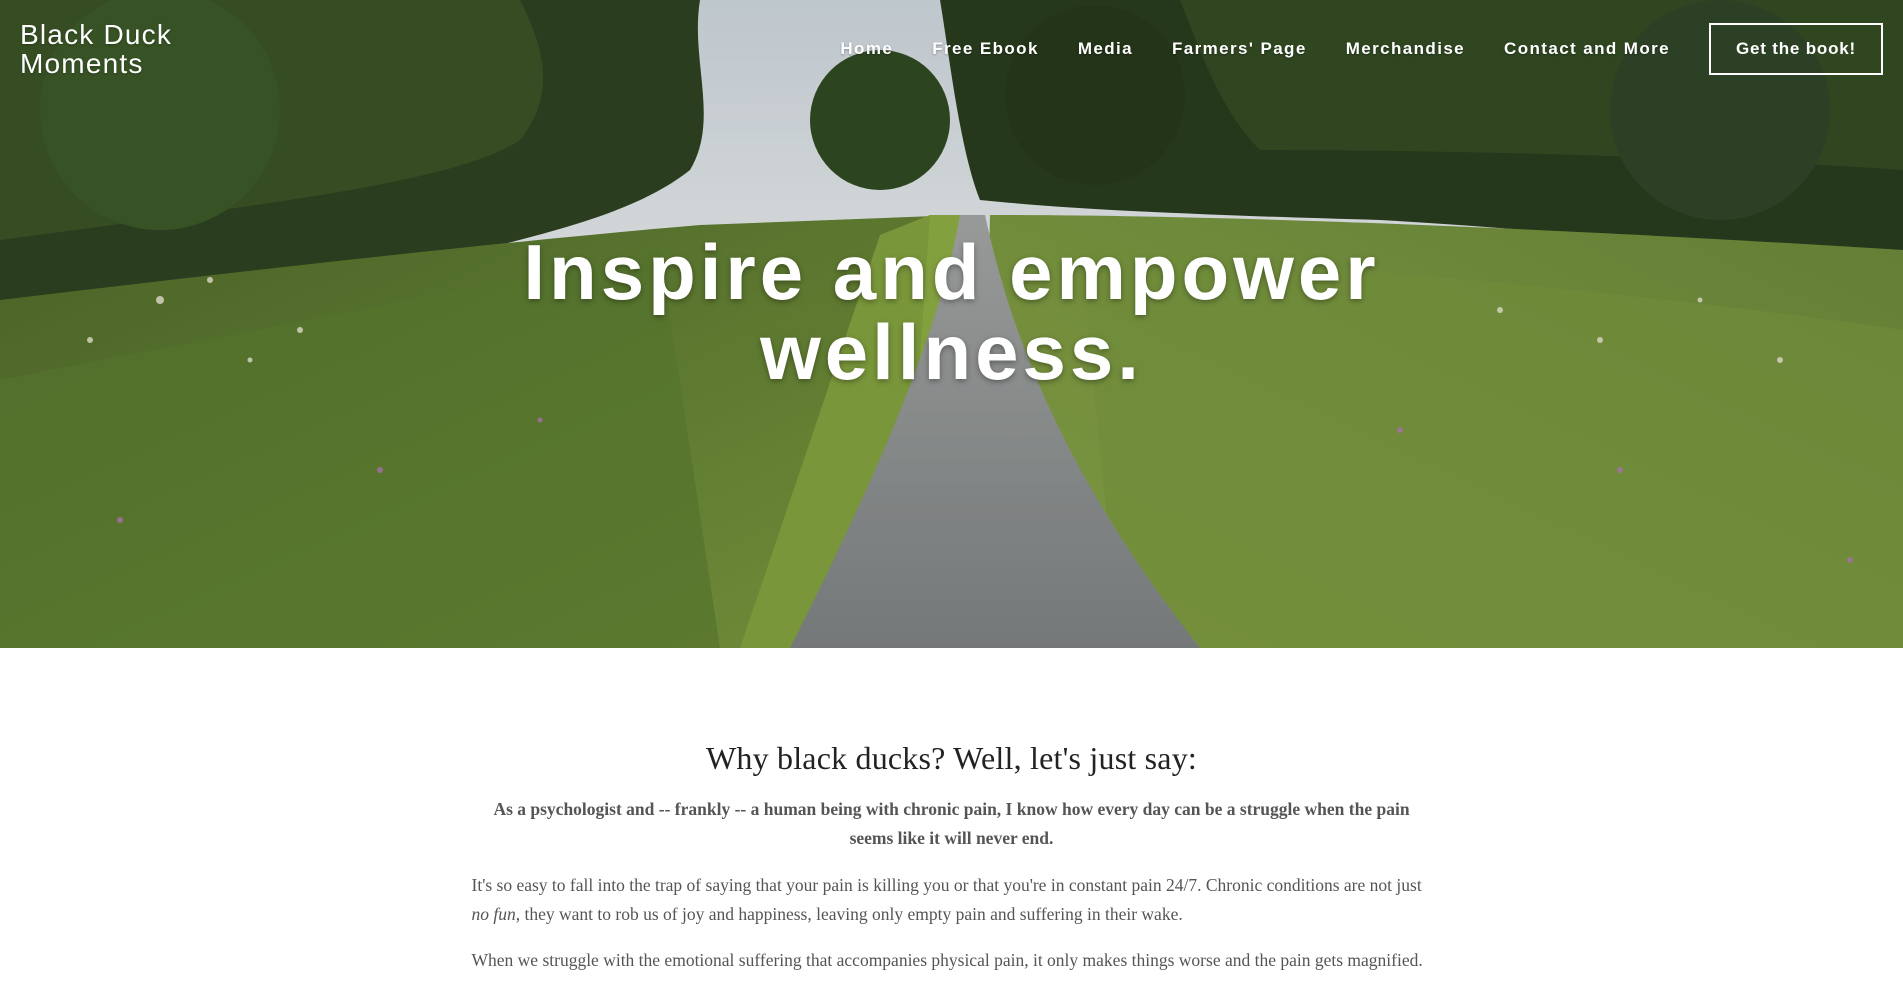 Image resolution: width=1903 pixels, height=986 pixels. I want to click on site-logo-line-1: Black Duck, so click(96, 34).